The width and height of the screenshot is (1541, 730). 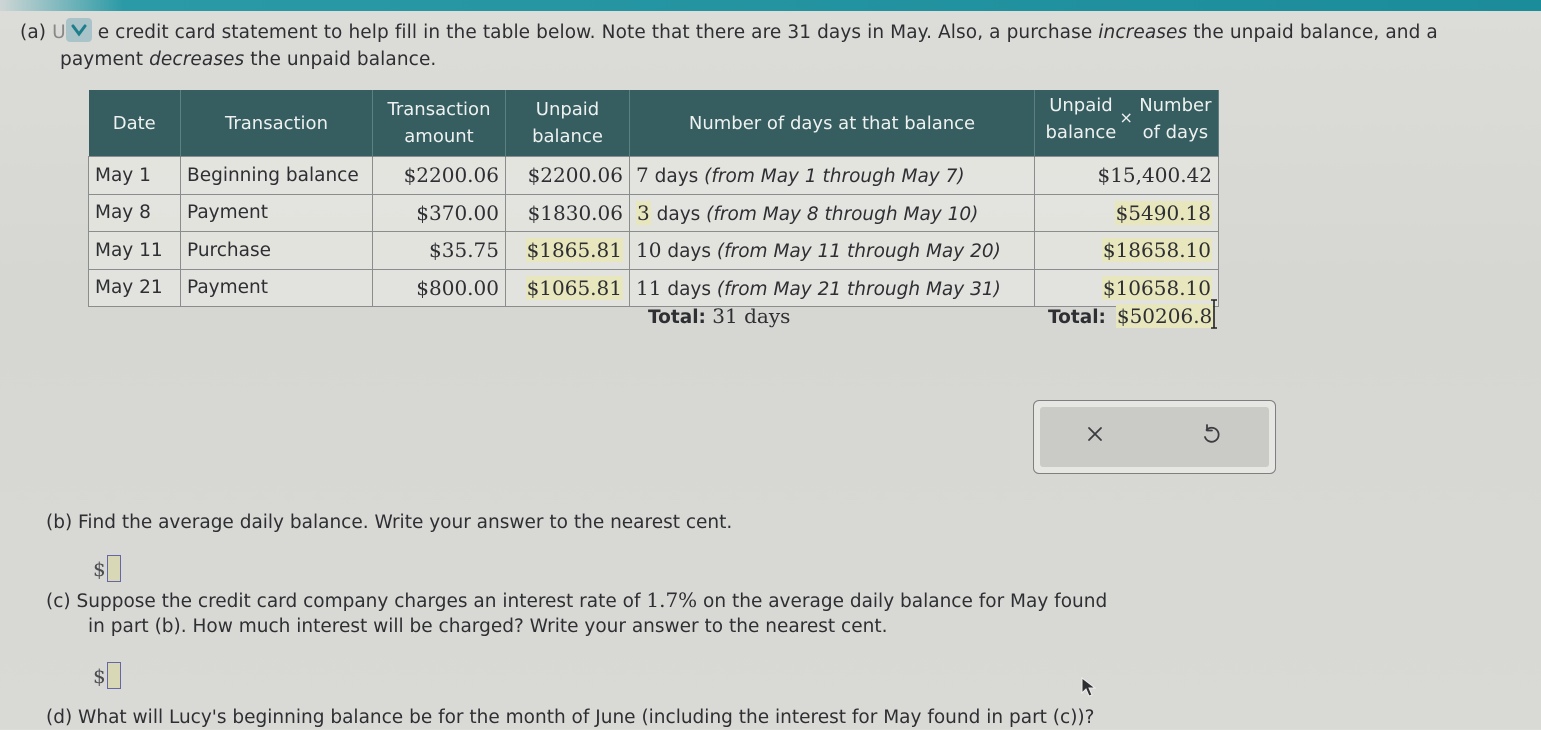 I want to click on chevron-down-icon, so click(x=79, y=30).